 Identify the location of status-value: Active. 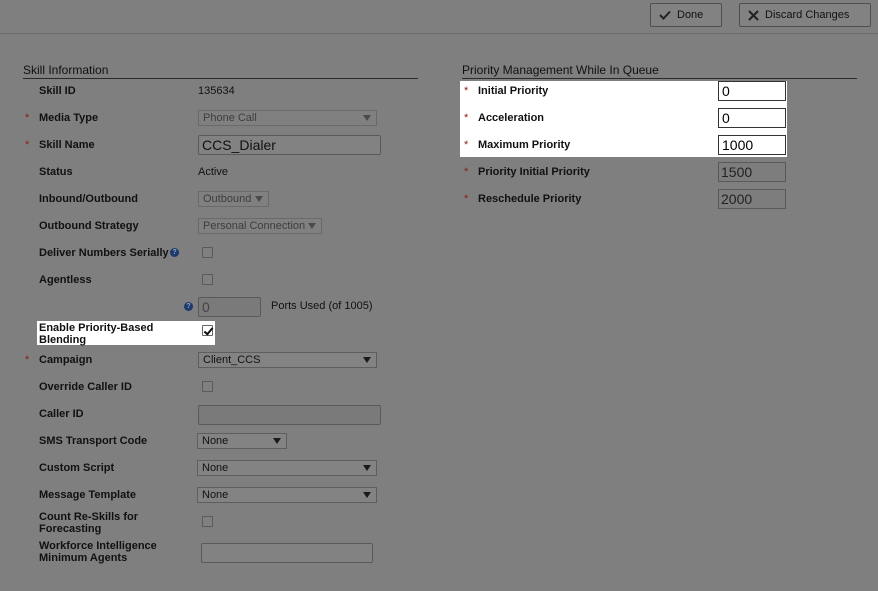
(213, 172).